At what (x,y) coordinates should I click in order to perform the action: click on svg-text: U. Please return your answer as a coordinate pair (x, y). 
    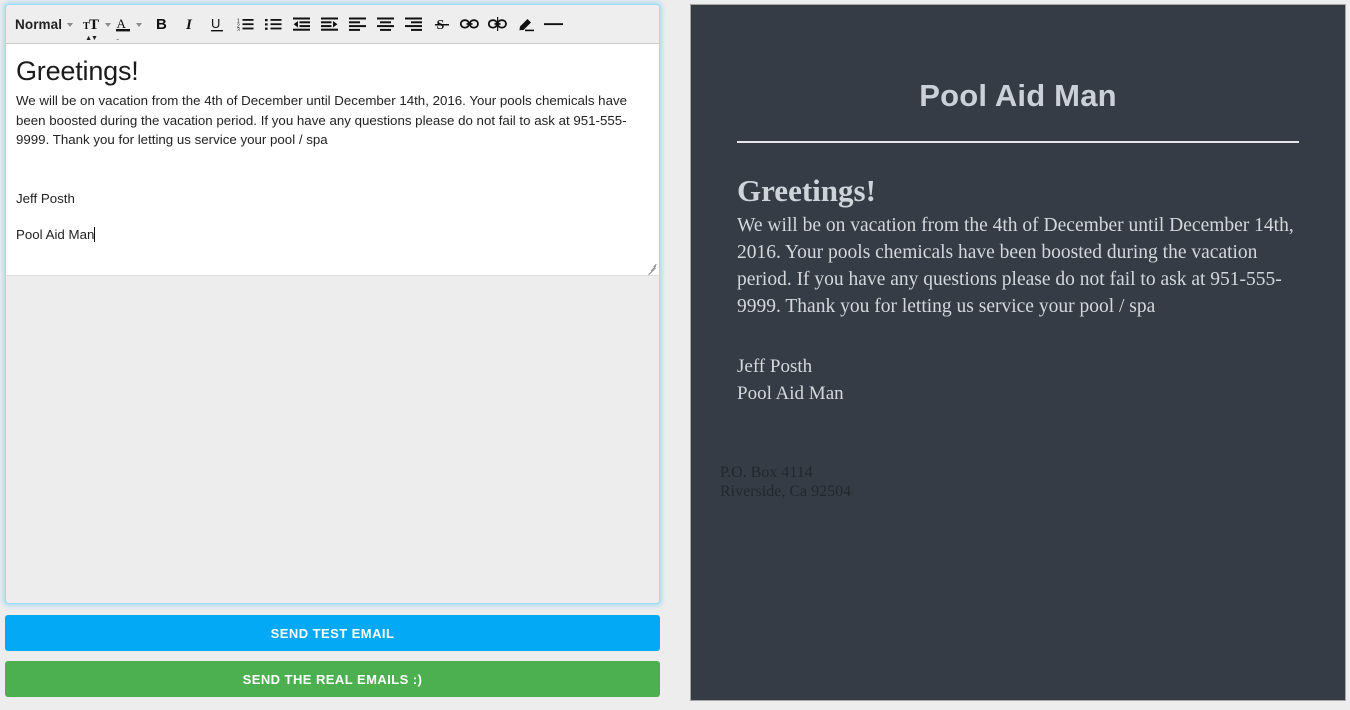
    Looking at the image, I should click on (215, 23).